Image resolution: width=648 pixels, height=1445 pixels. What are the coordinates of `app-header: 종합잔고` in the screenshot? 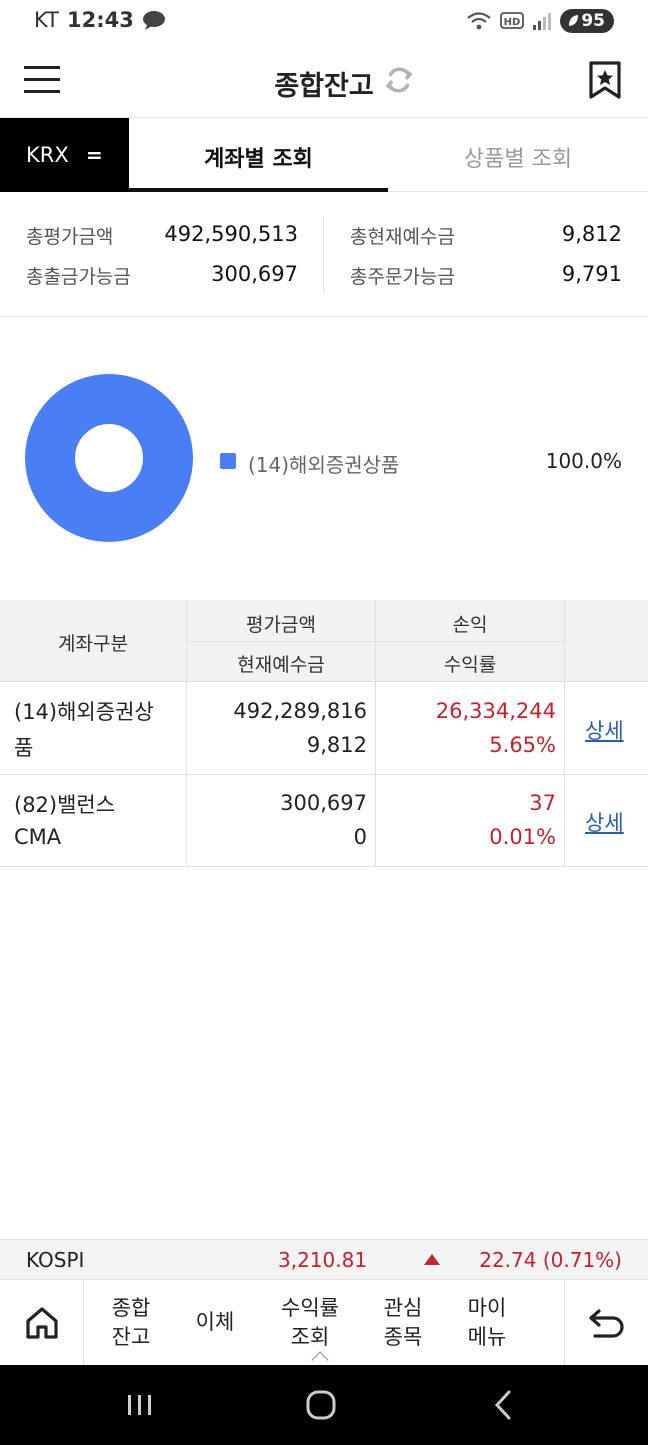 It's located at (324, 81).